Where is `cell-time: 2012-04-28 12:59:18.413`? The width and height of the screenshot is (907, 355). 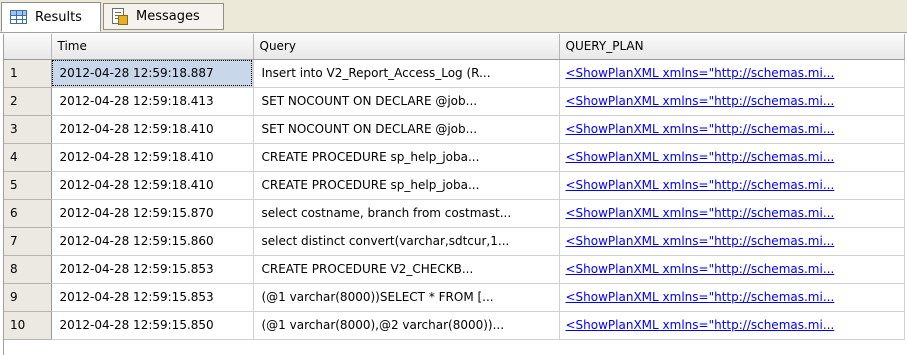 cell-time: 2012-04-28 12:59:18.413 is located at coordinates (152, 101).